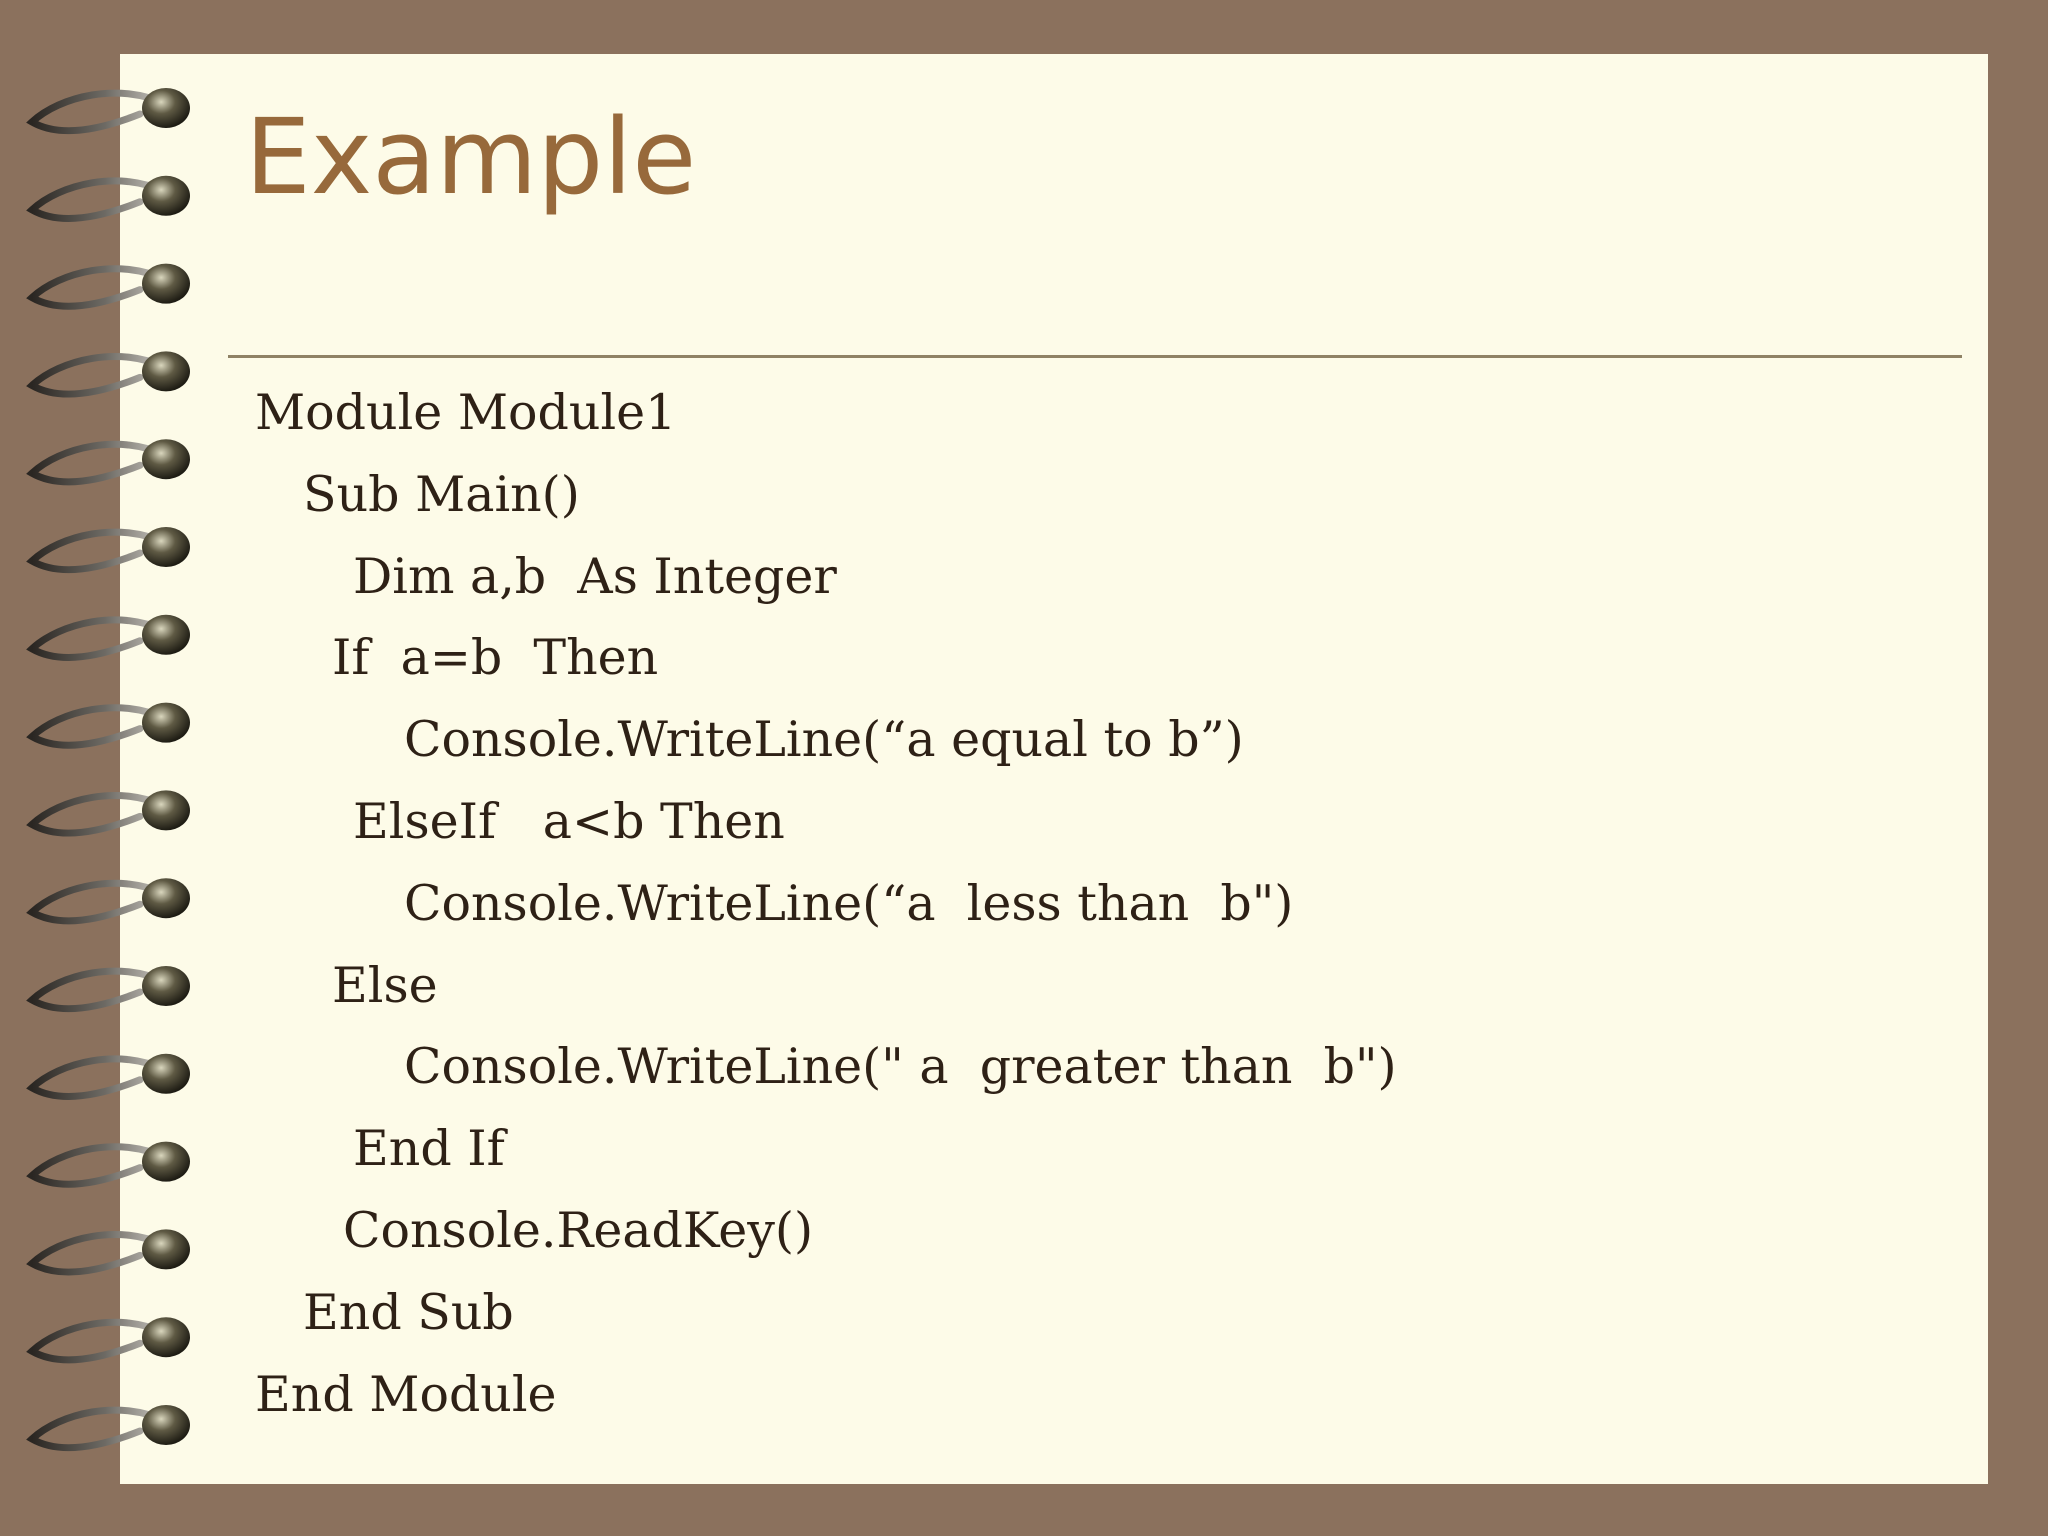 Image resolution: width=2048 pixels, height=1536 pixels. What do you see at coordinates (466, 412) in the screenshot?
I see `code-line: Module Module1` at bounding box center [466, 412].